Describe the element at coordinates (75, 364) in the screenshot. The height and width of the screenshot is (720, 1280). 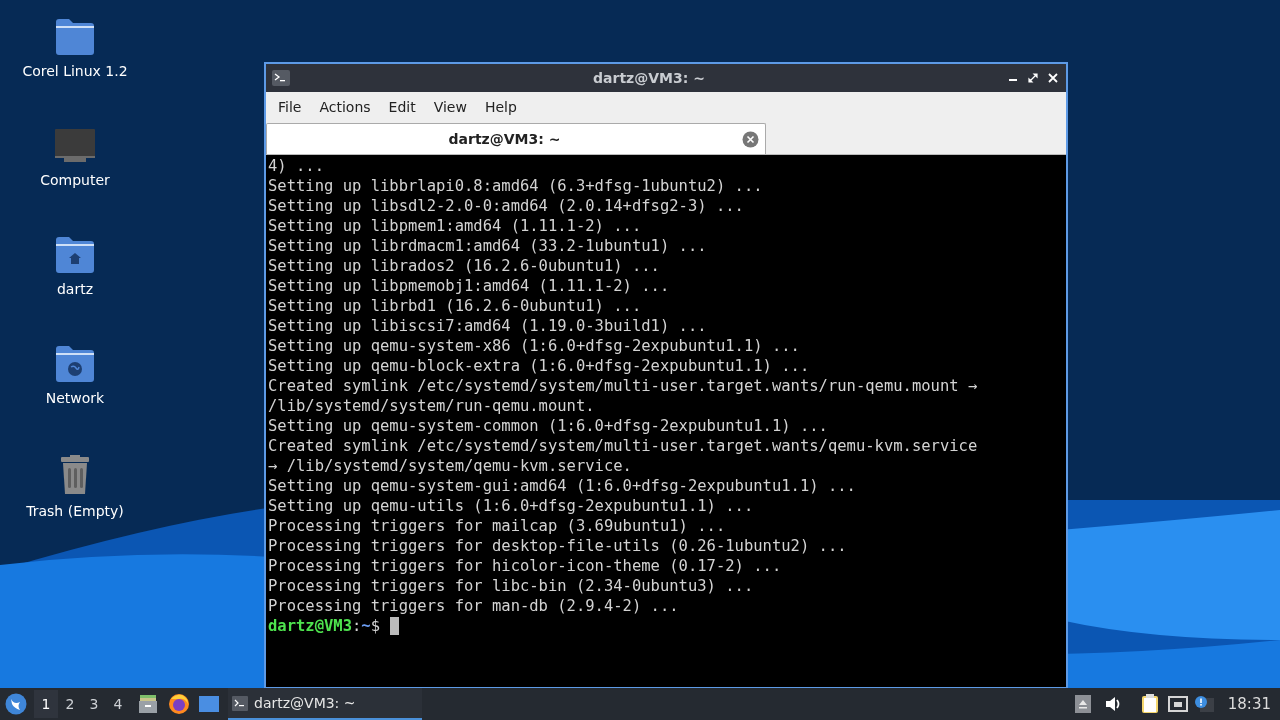
I see `network-folder-icon` at that location.